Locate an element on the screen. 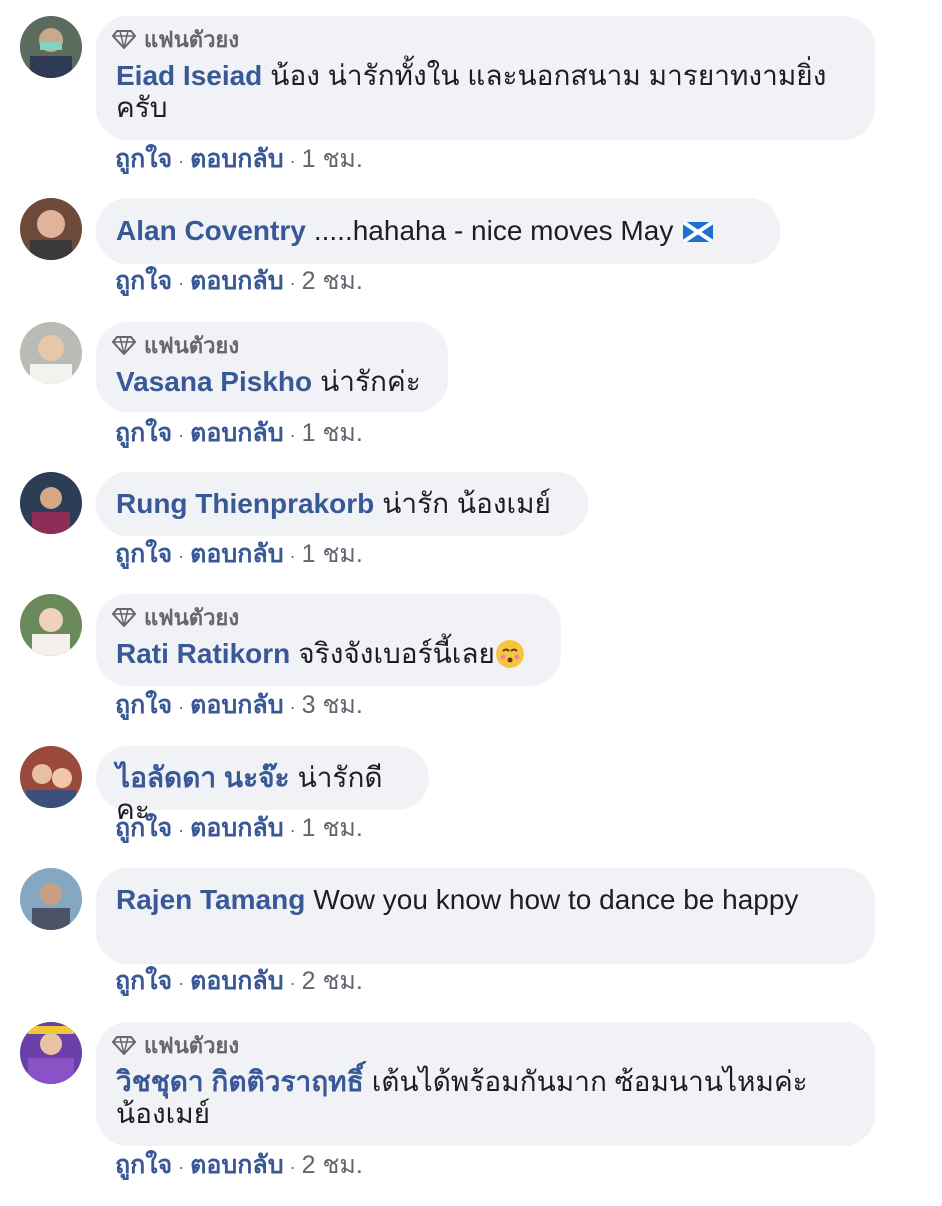 The height and width of the screenshot is (1206, 942). comment-actions: ถูกใจ · ตอบกลับ · 3 ชม. is located at coordinates (239, 706).